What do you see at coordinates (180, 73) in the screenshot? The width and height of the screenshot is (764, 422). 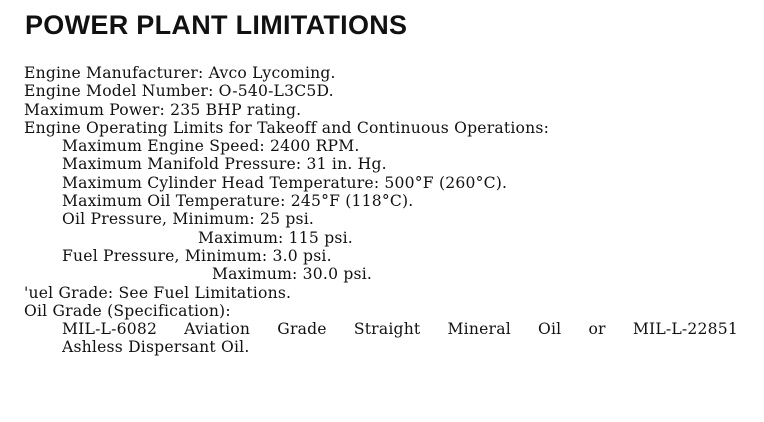 I see `engine-manufacturer-line: Engine Manufacturer: Avco Lycoming.` at bounding box center [180, 73].